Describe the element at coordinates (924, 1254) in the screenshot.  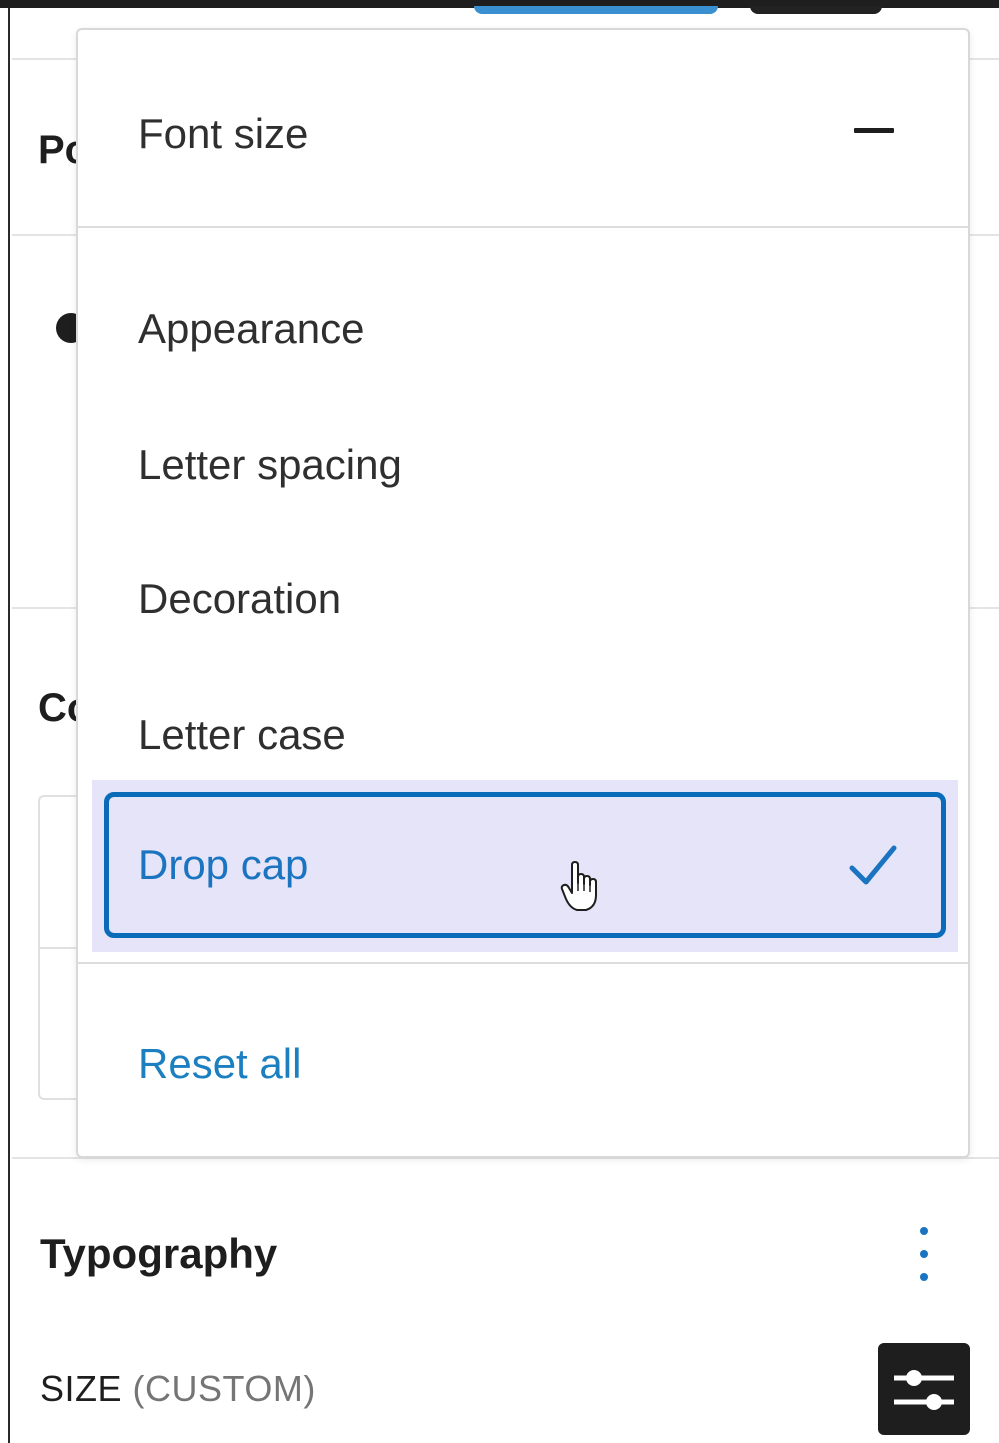
I see `kebab-menu-icon` at that location.